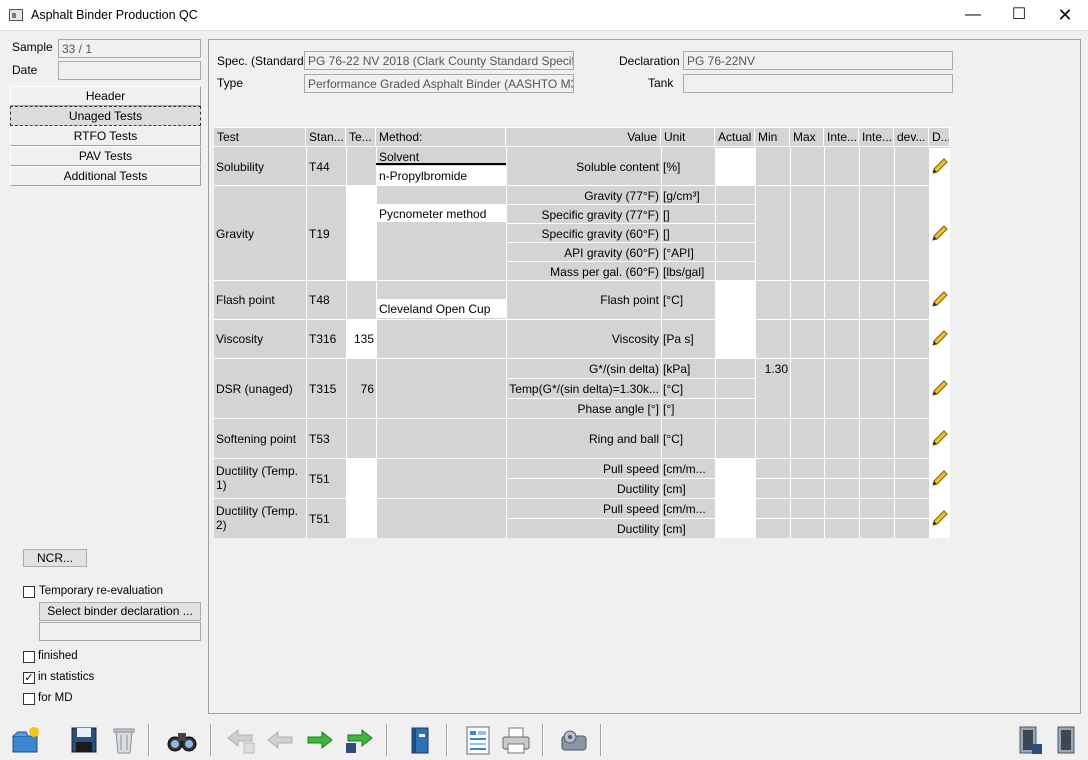 This screenshot has width=1088, height=760. What do you see at coordinates (114, 15) in the screenshot?
I see `window-title: Asphalt Binder Production QC` at bounding box center [114, 15].